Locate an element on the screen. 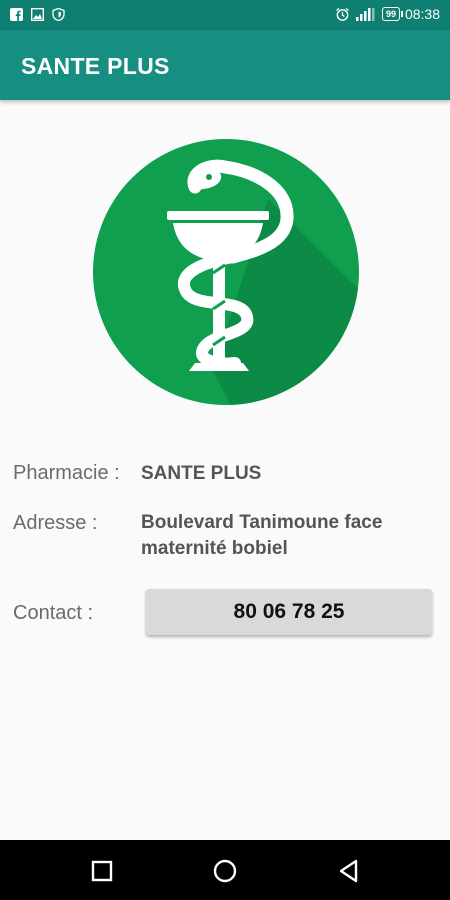  status-bar: 99 08:38 is located at coordinates (225, 15).